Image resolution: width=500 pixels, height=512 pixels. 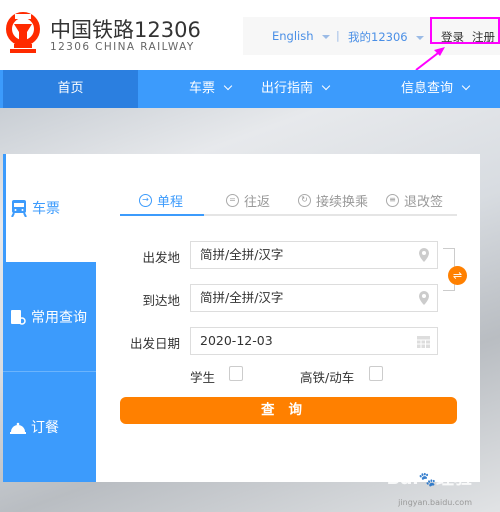 What do you see at coordinates (161, 257) in the screenshot?
I see `from-label: 出发地` at bounding box center [161, 257].